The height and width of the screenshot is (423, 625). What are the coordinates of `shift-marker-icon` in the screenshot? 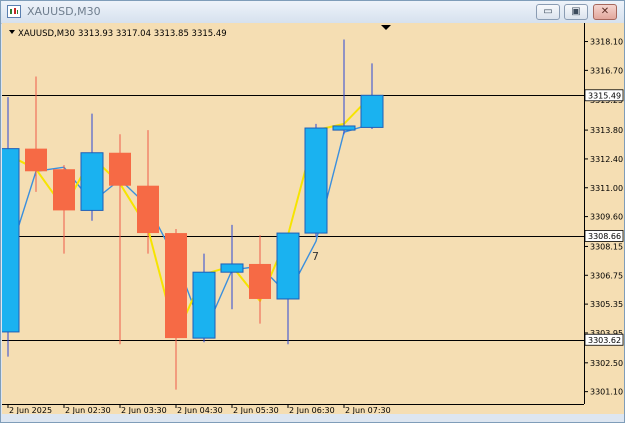 It's located at (386, 27).